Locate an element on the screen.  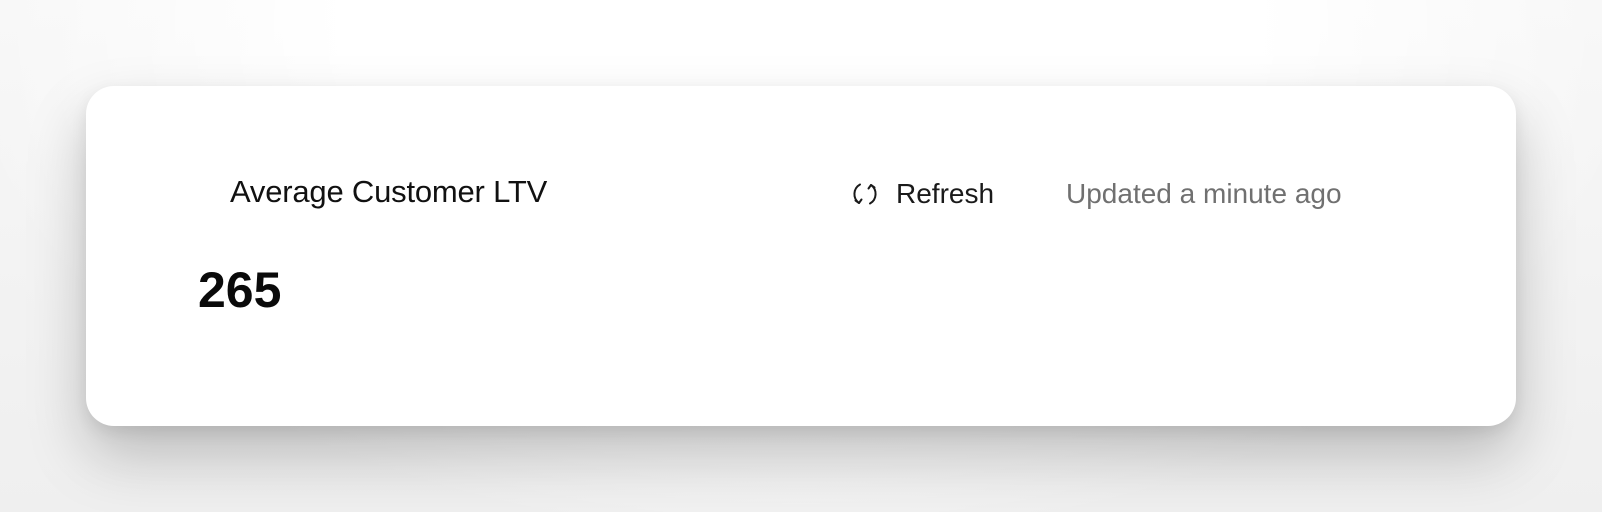
metric-value: 265 is located at coordinates (240, 290).